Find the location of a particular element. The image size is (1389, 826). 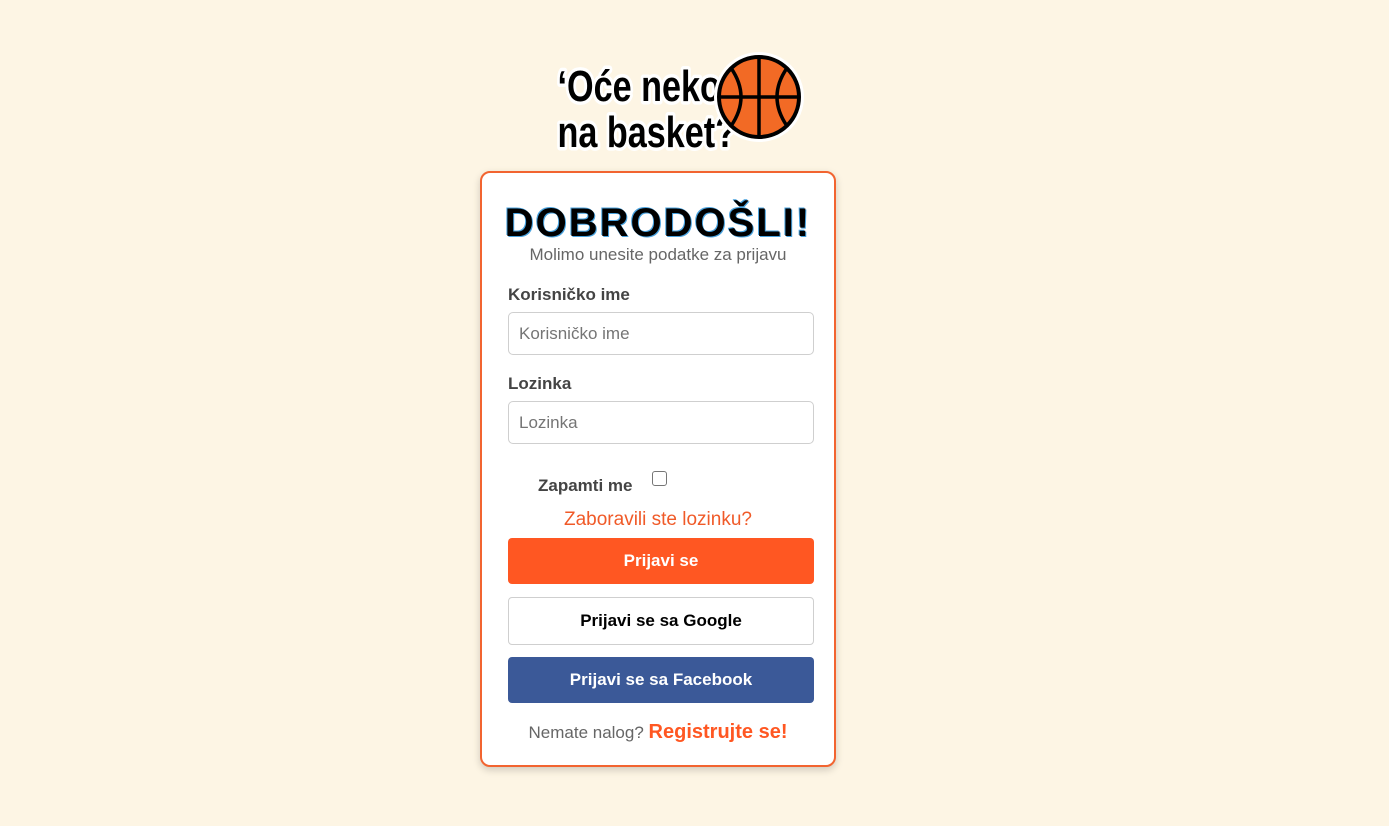

site-logo: ‘Oće neko na basket? is located at coordinates (680, 100).